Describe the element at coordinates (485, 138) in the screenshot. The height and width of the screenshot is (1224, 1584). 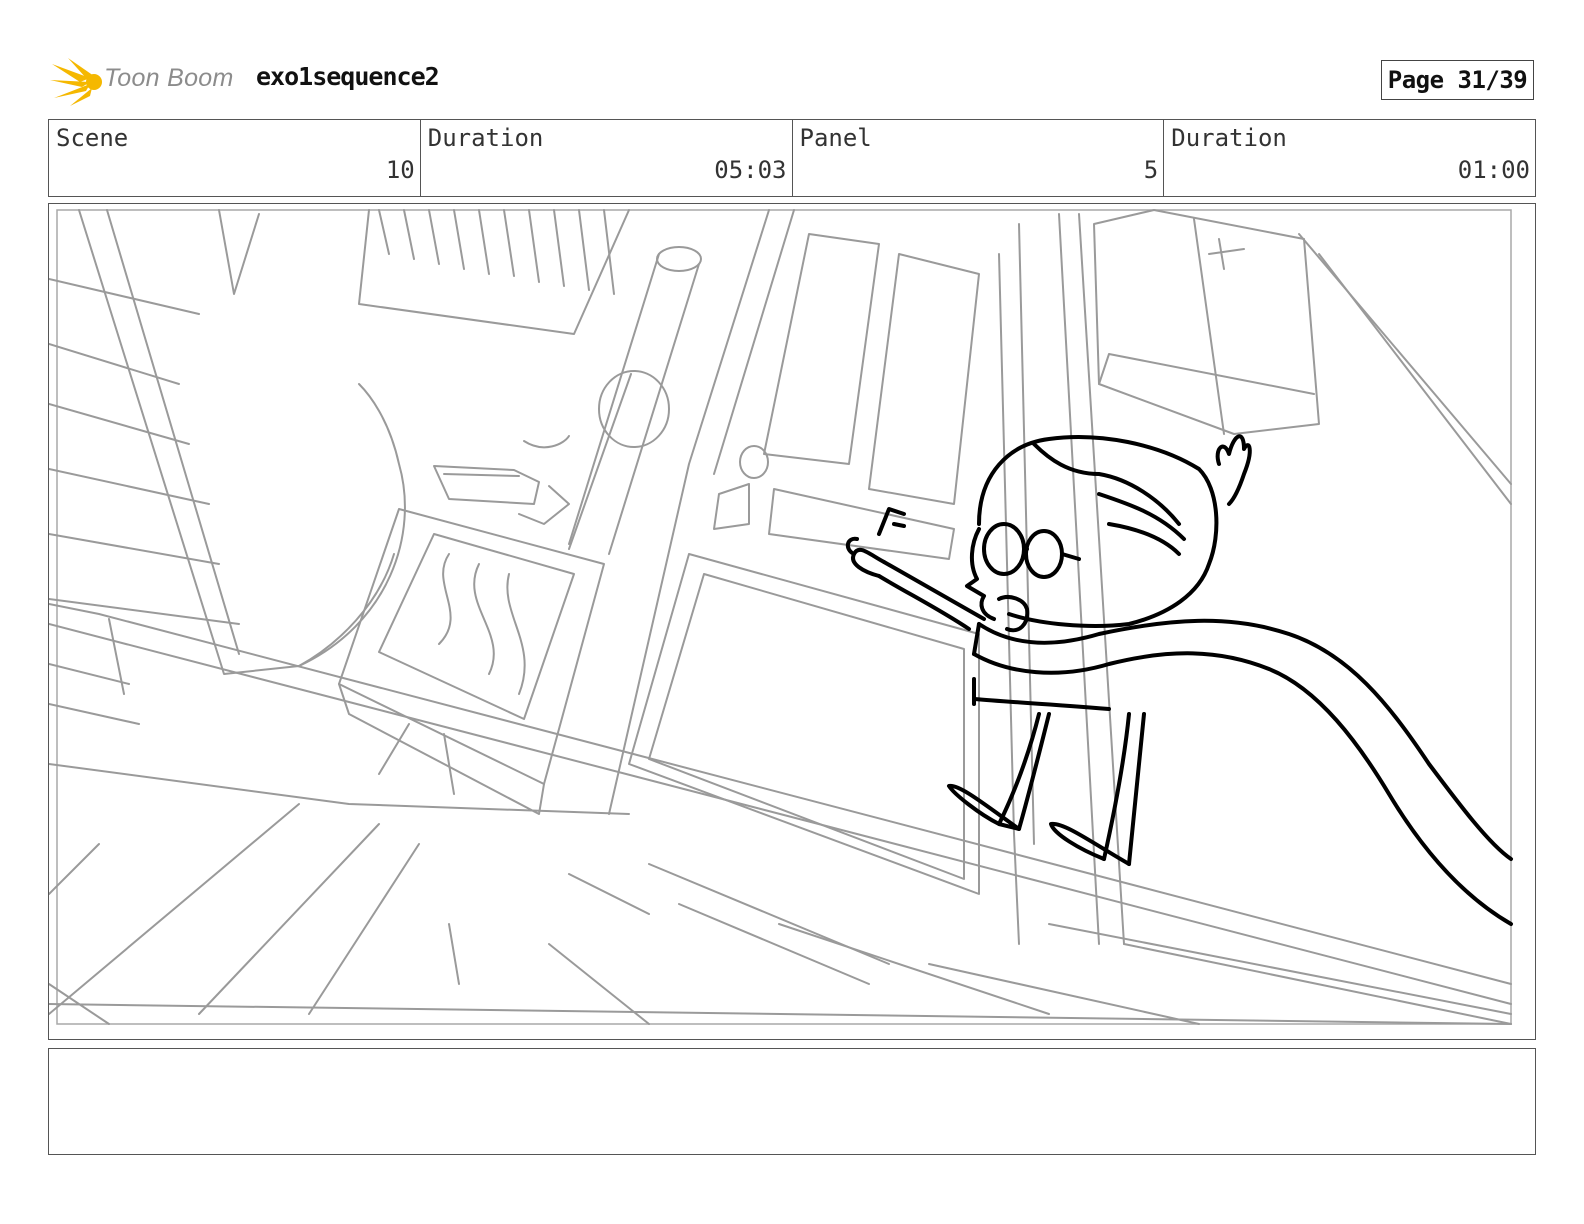
I see `scene-duration-label: Duration` at that location.